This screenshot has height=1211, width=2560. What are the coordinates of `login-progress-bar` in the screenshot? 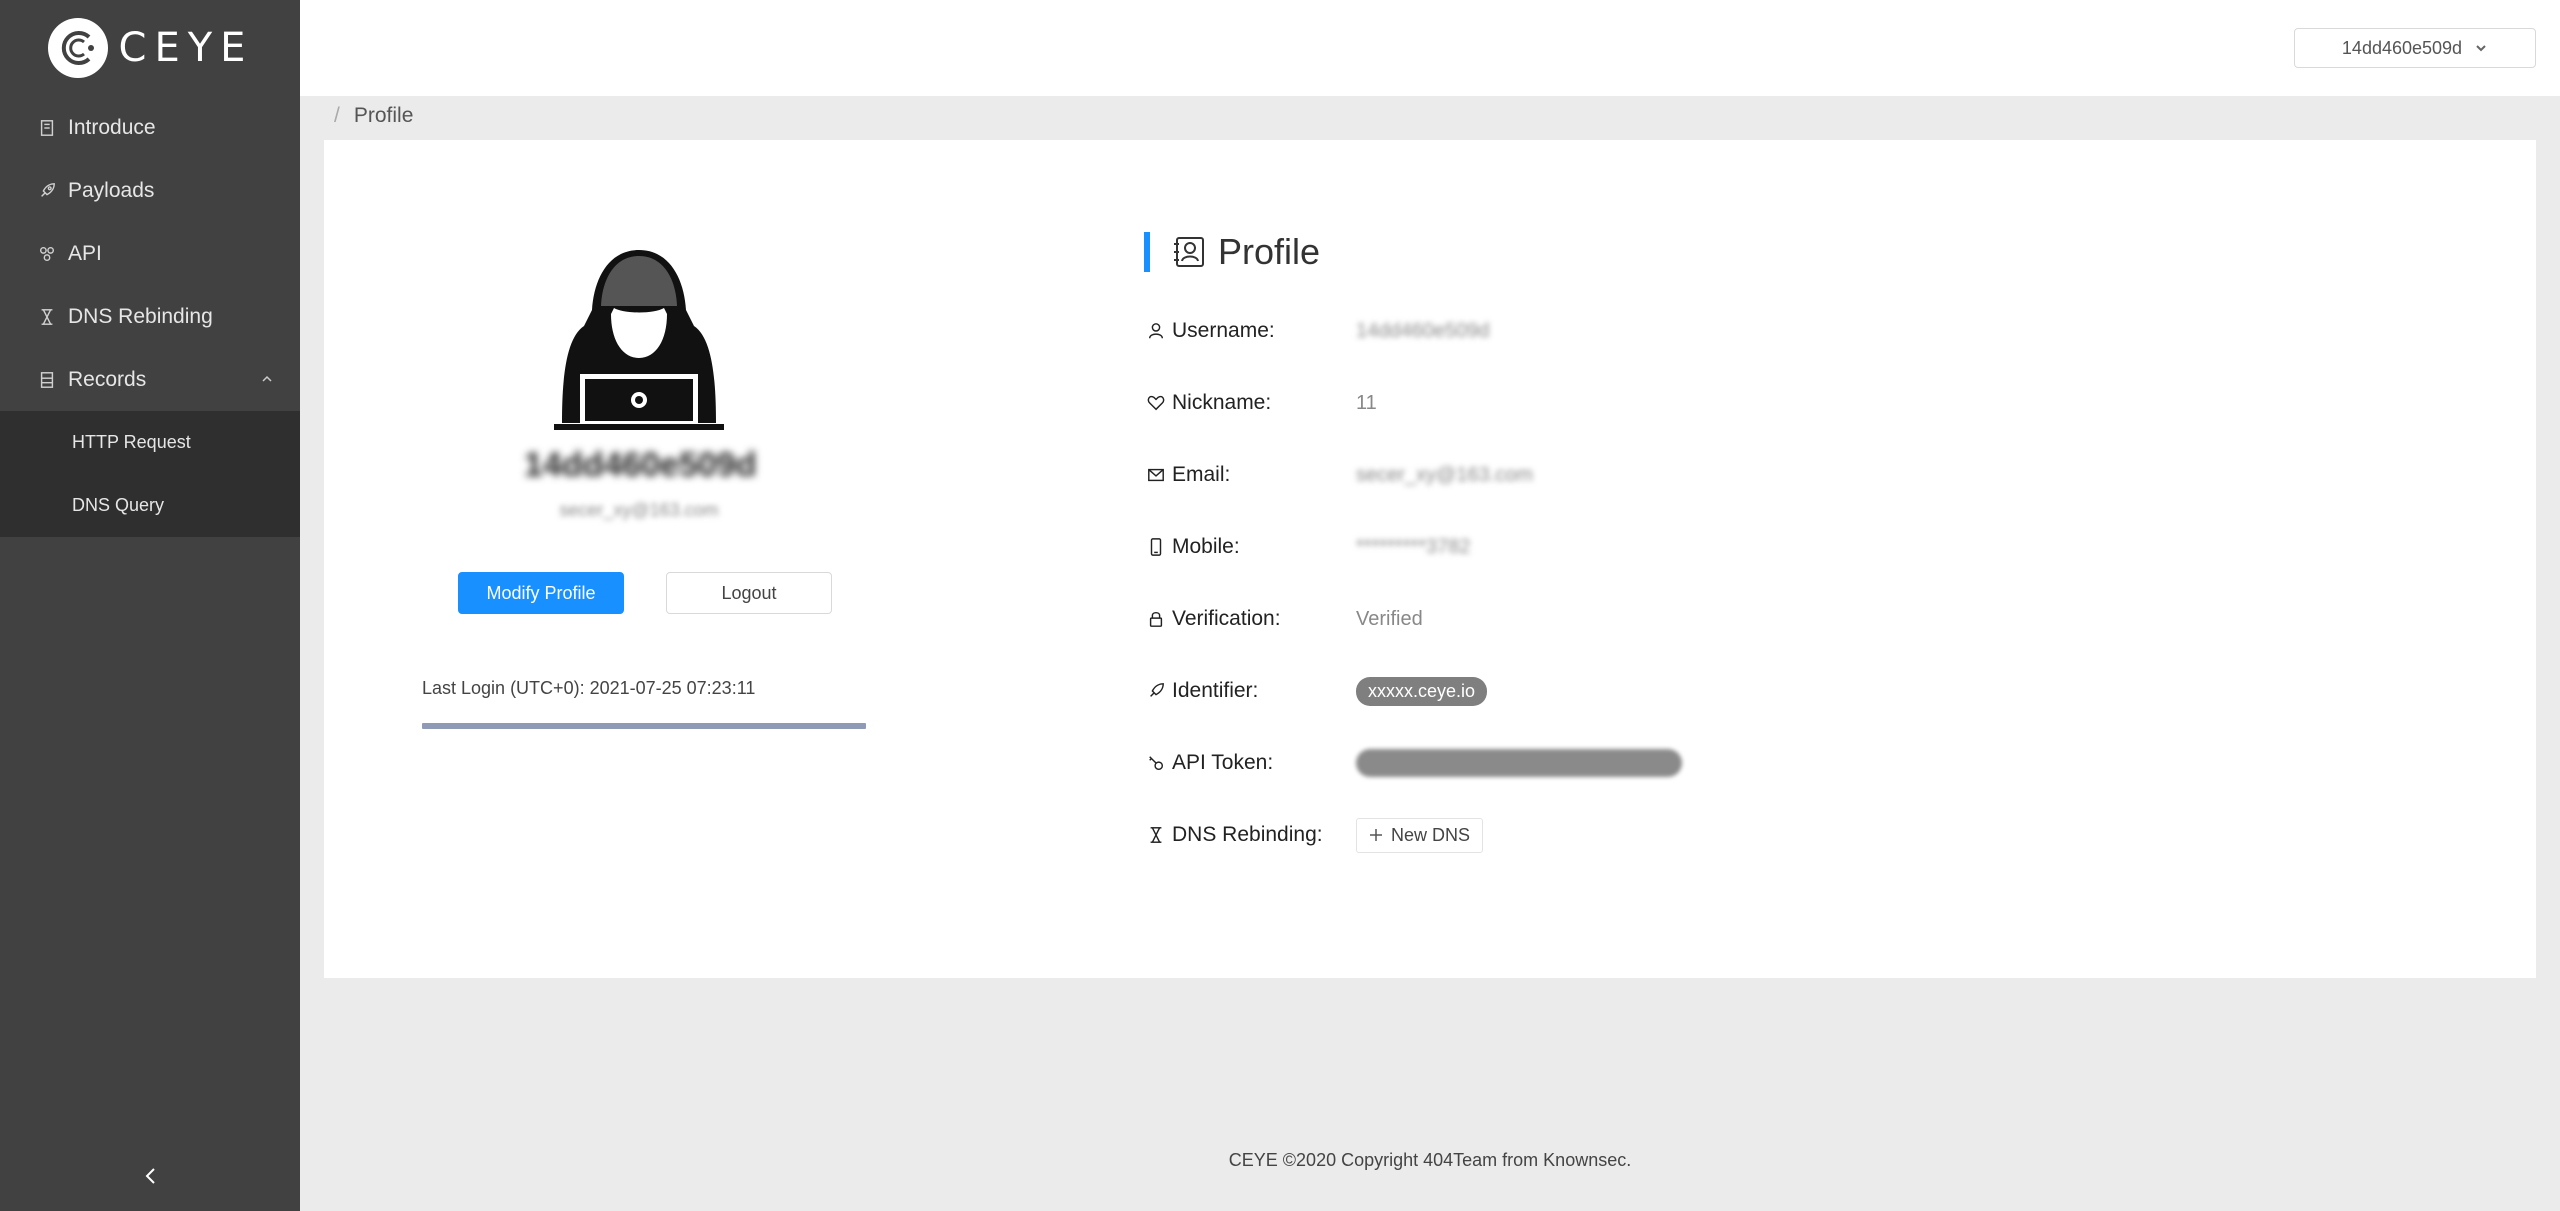 It's located at (644, 726).